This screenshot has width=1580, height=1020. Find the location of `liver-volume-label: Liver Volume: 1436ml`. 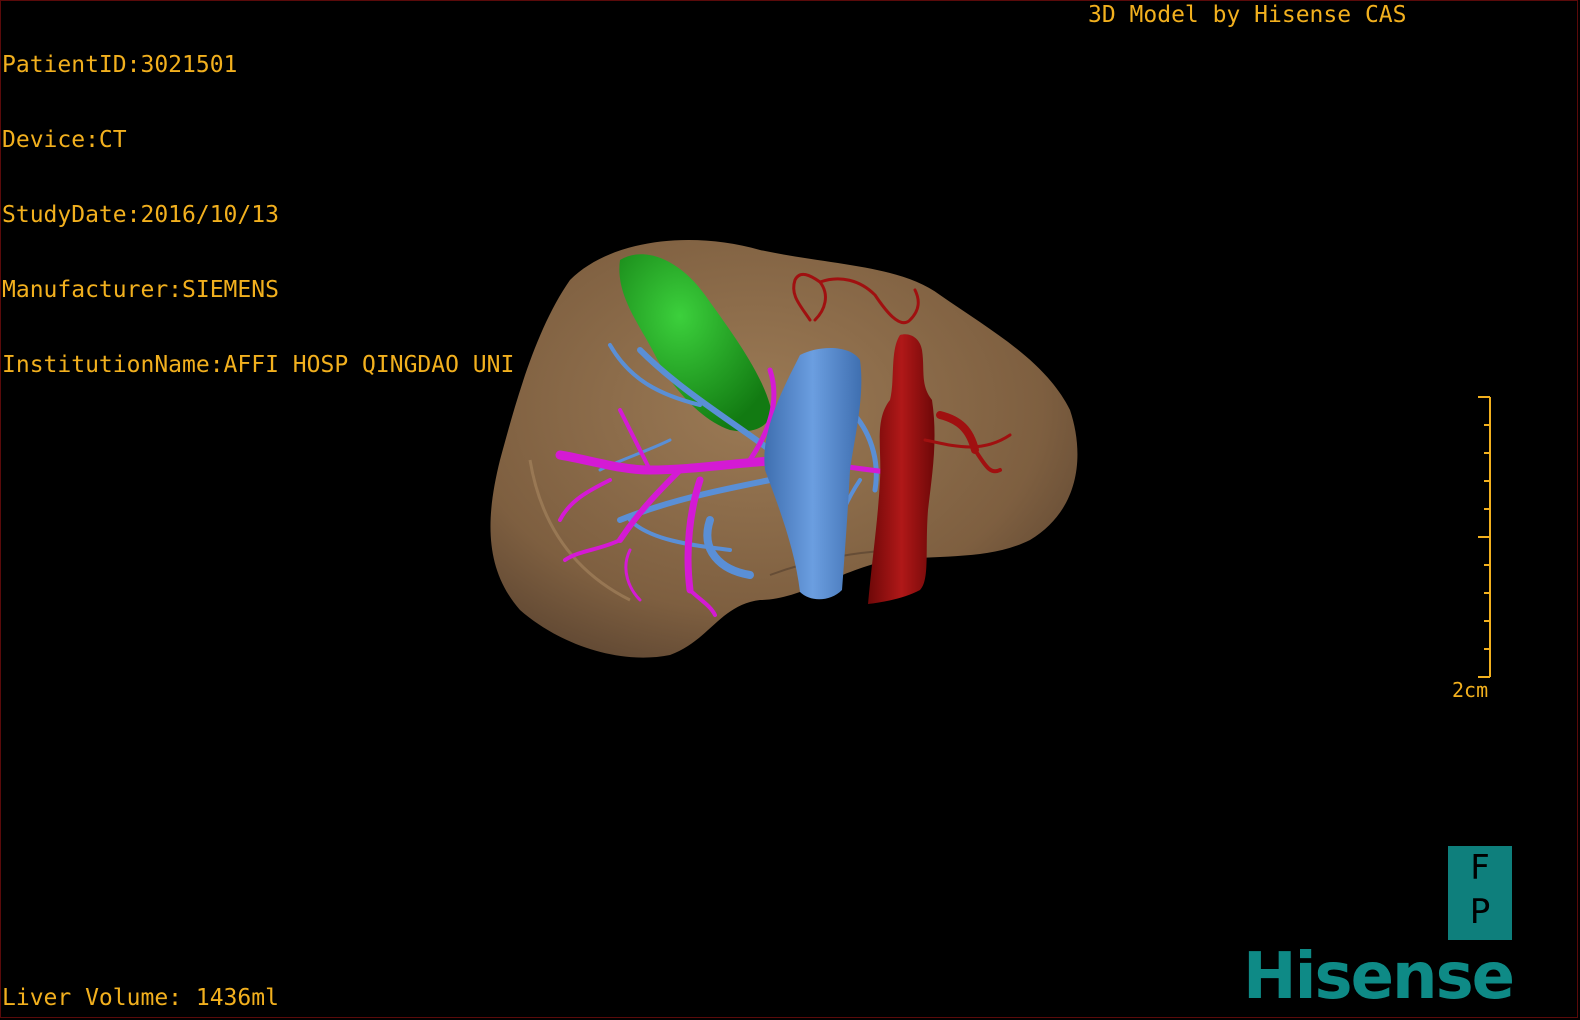

liver-volume-label: Liver Volume: 1436ml is located at coordinates (140, 998).